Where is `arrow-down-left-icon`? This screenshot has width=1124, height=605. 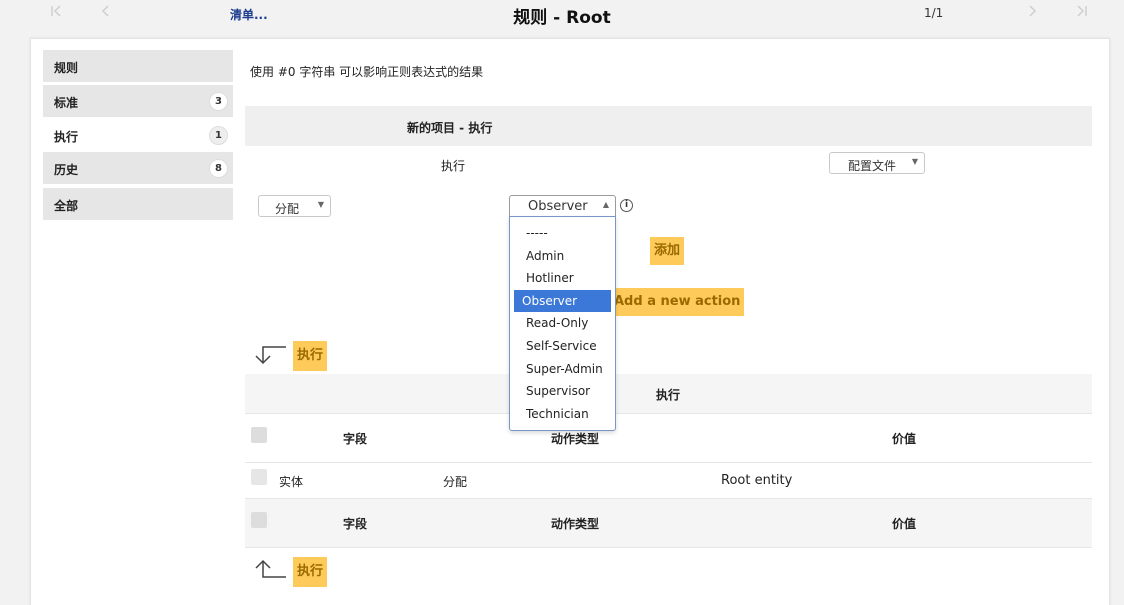 arrow-down-left-icon is located at coordinates (270, 356).